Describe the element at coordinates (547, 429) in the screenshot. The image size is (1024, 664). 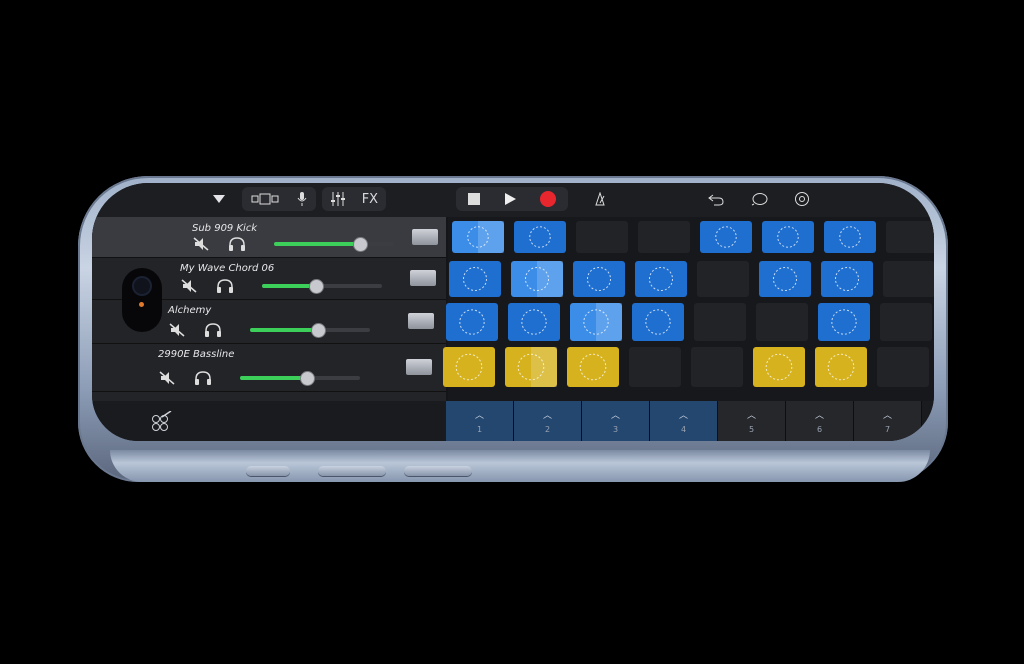
I see `scene-number: 2` at that location.